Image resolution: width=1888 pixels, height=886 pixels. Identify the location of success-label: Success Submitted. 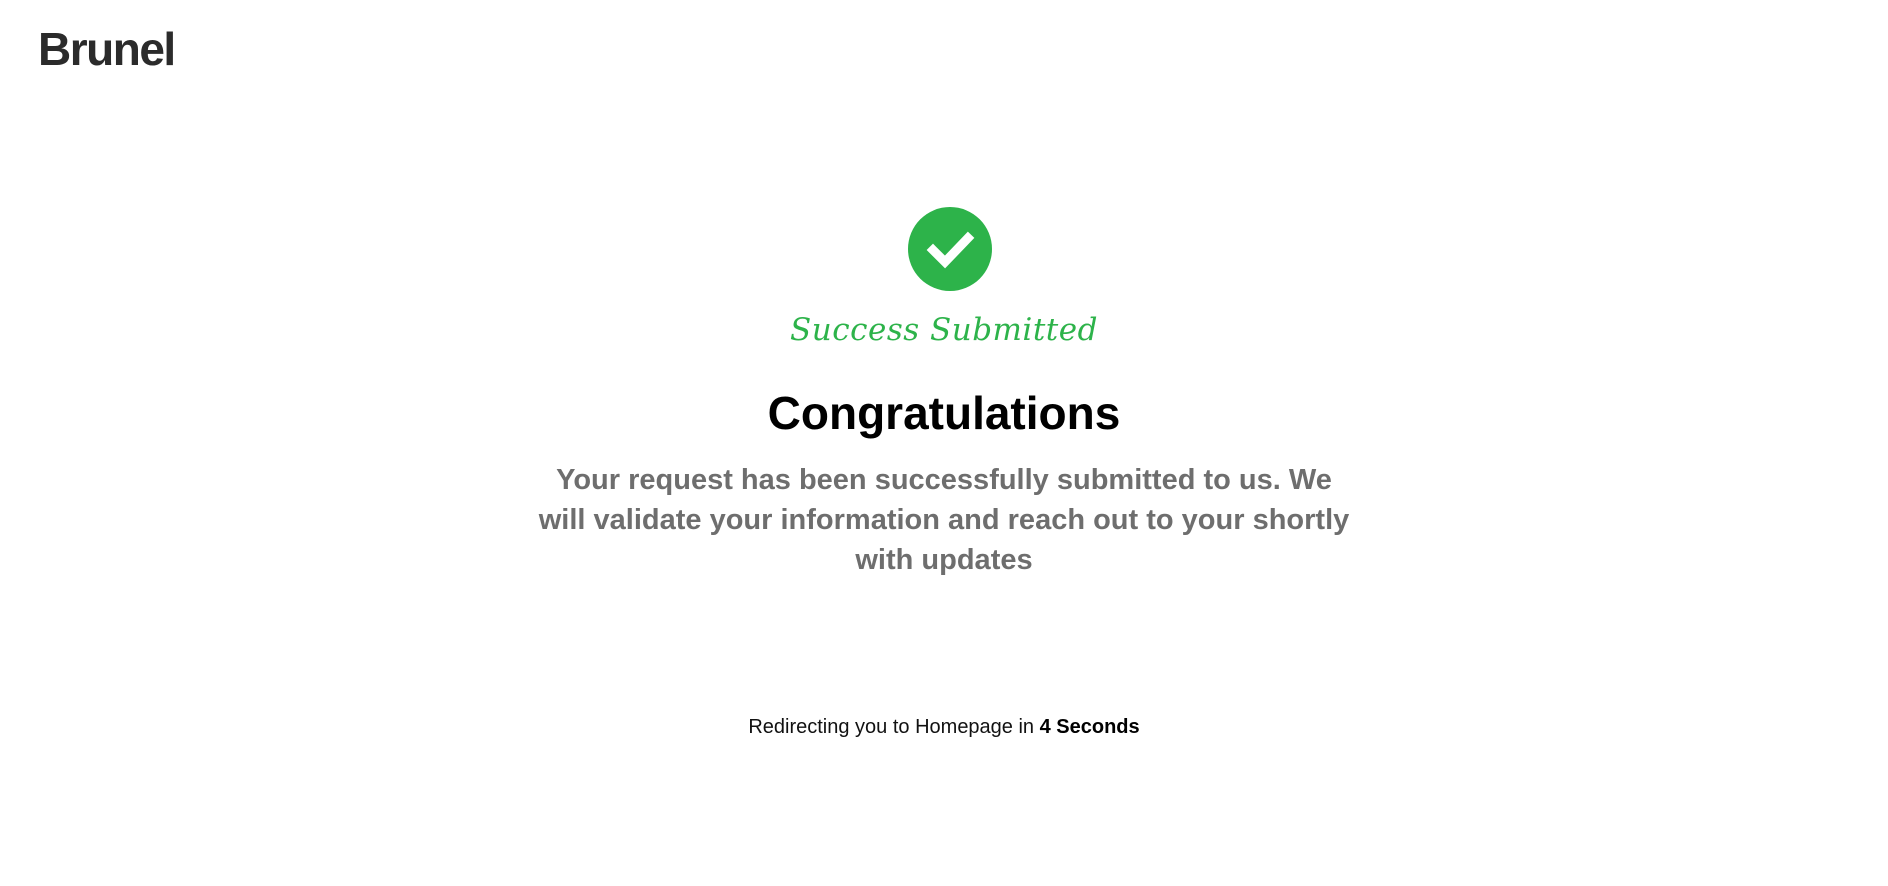
(944, 330).